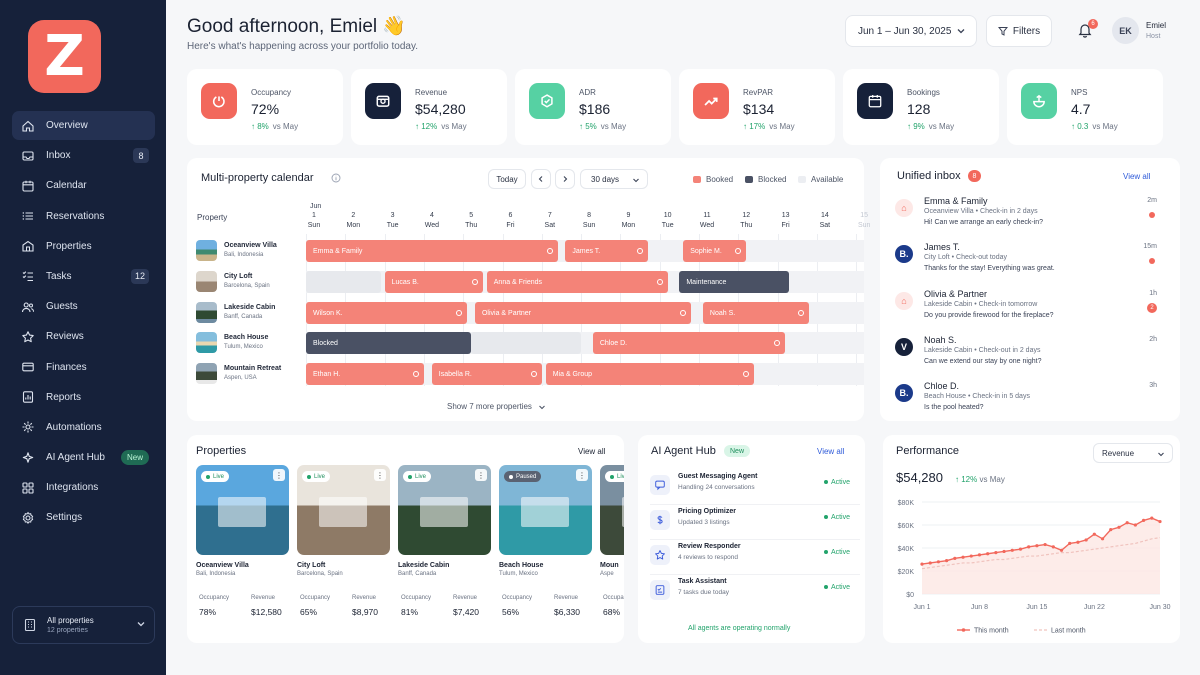 The width and height of the screenshot is (1200, 675). What do you see at coordinates (649, 374) in the screenshot?
I see `booking-bar: Mia & Group` at bounding box center [649, 374].